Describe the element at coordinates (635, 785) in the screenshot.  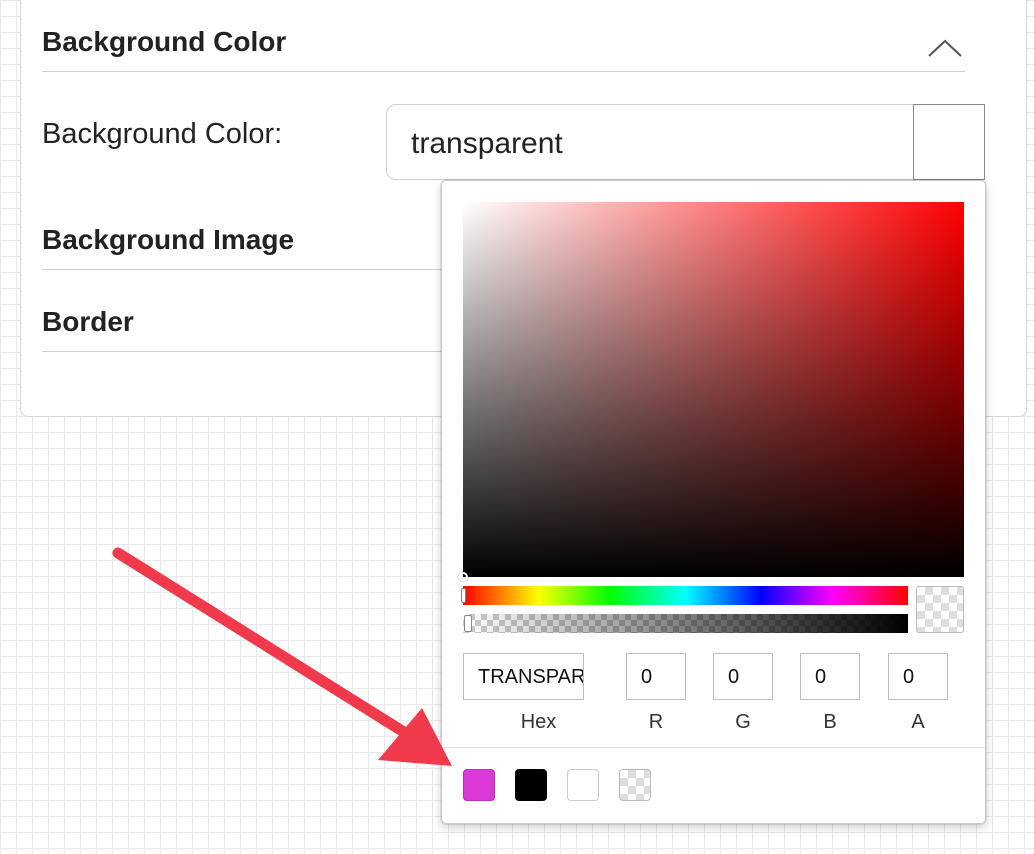
I see `preset-swatch-transparent` at that location.